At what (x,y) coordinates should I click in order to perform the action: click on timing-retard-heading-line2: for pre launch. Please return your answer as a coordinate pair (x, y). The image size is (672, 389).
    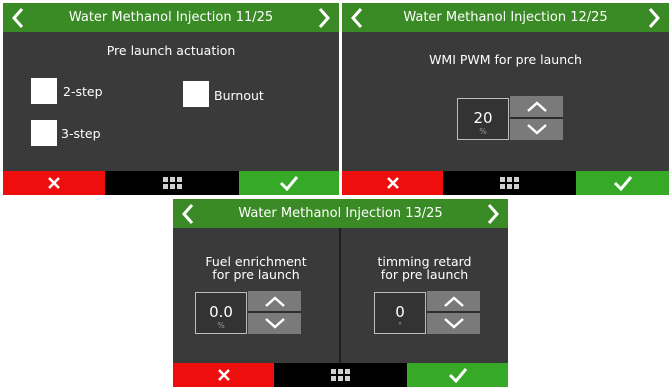
    Looking at the image, I should click on (424, 274).